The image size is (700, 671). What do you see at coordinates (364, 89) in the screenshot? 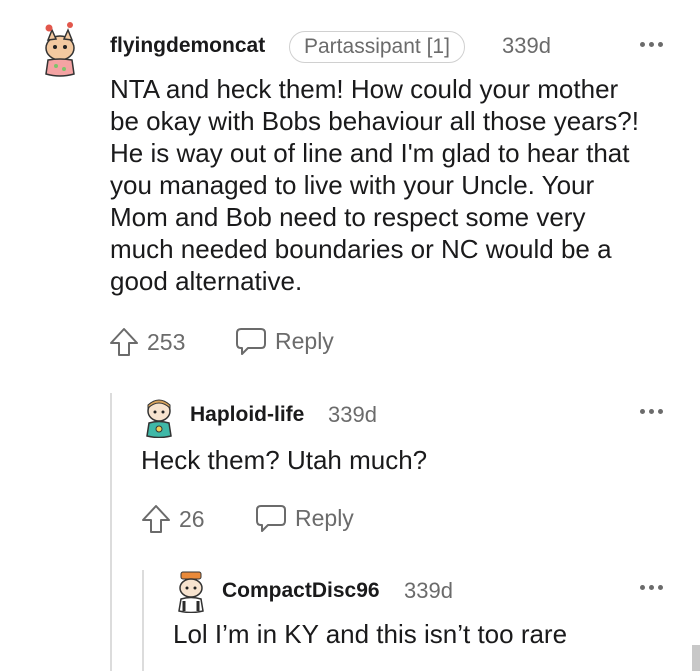
I see `comment-text-line: NTA and heck them! How could your mother` at bounding box center [364, 89].